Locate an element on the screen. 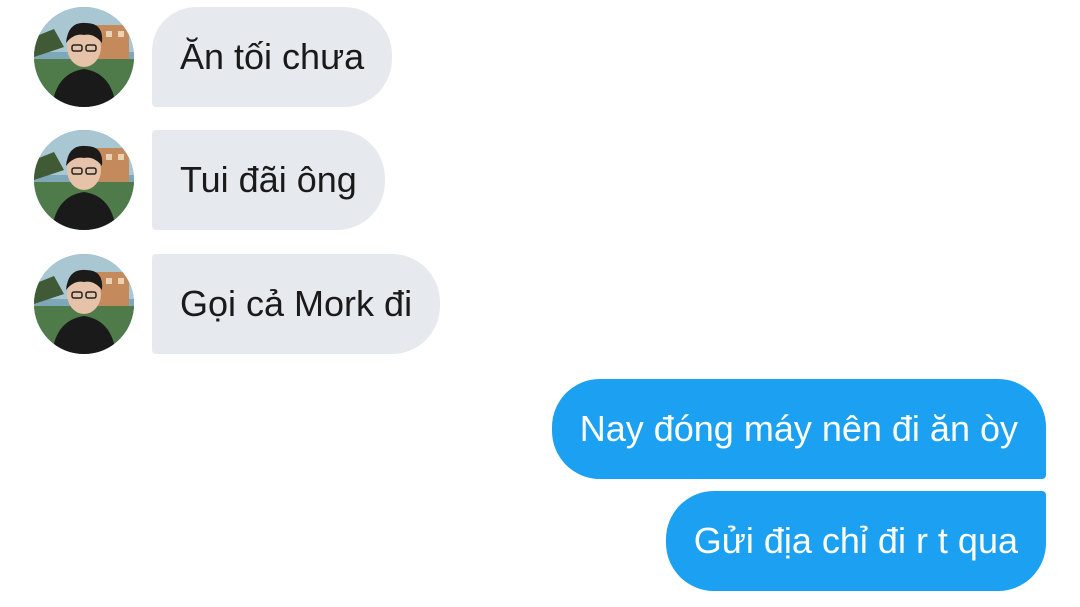 The image size is (1080, 607). incoming-message-bubble: Tui đãi ông is located at coordinates (268, 180).